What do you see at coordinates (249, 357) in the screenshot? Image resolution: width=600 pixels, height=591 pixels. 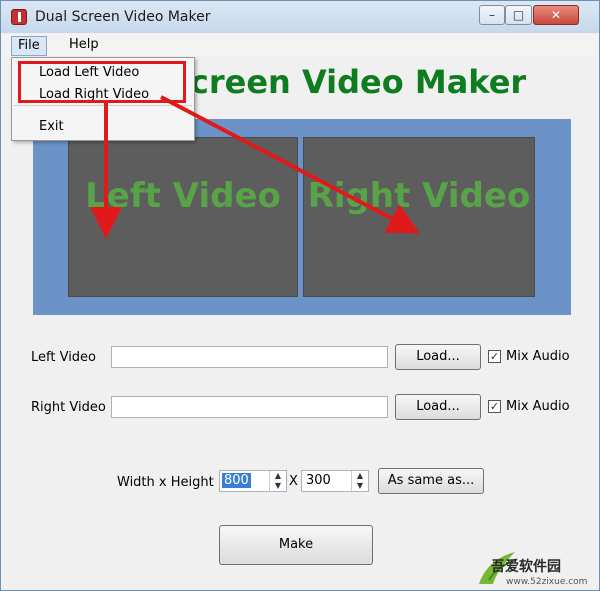 I see `left-video-field` at bounding box center [249, 357].